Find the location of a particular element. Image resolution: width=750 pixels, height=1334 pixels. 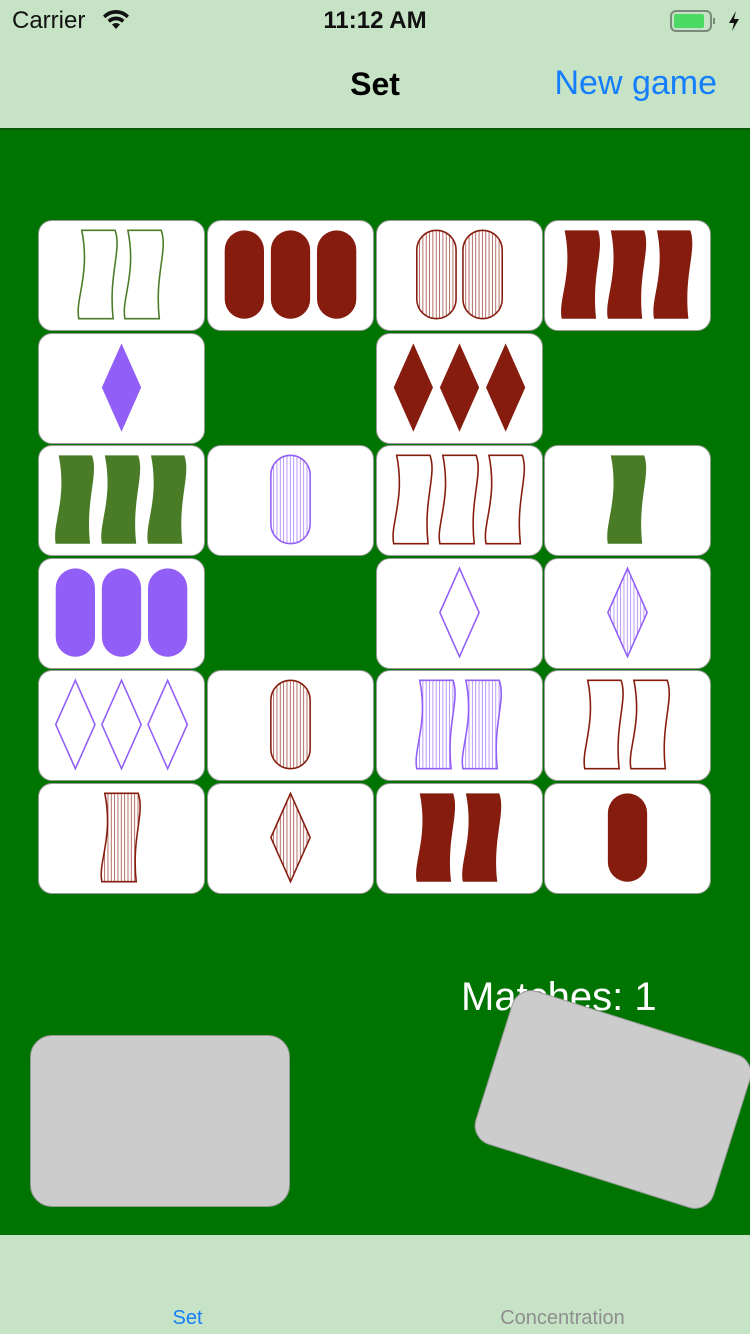

tab-bar: Set Concentration is located at coordinates (375, 1284).